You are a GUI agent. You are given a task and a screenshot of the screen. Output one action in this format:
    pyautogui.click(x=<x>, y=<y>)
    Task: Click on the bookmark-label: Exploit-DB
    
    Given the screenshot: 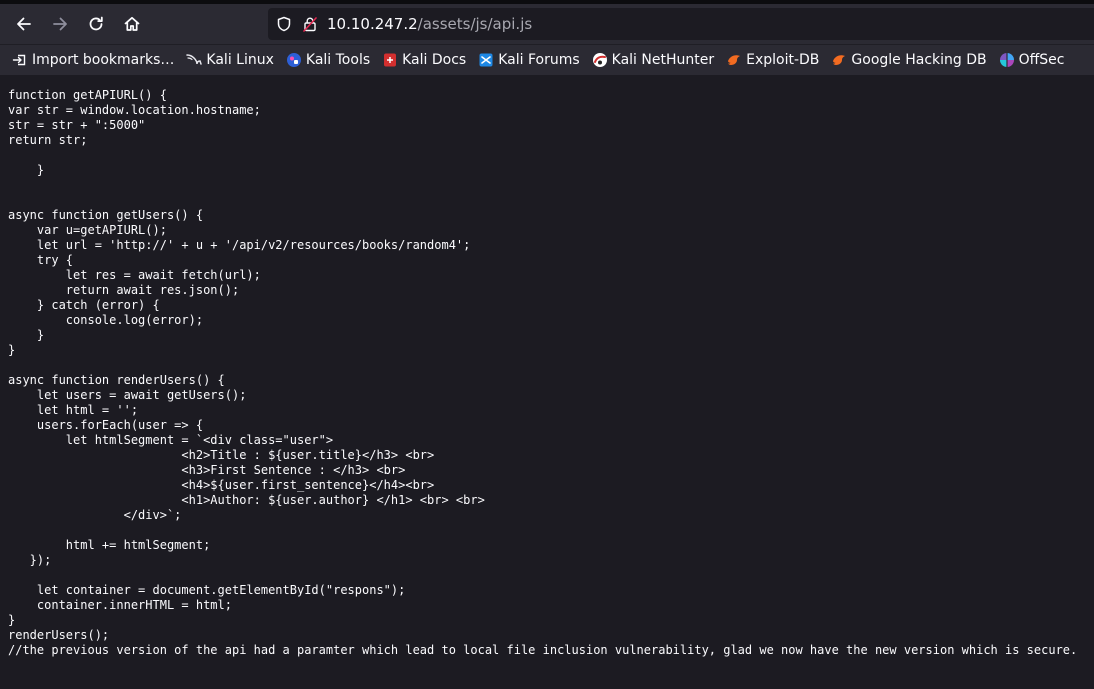 What is the action you would take?
    pyautogui.click(x=783, y=60)
    